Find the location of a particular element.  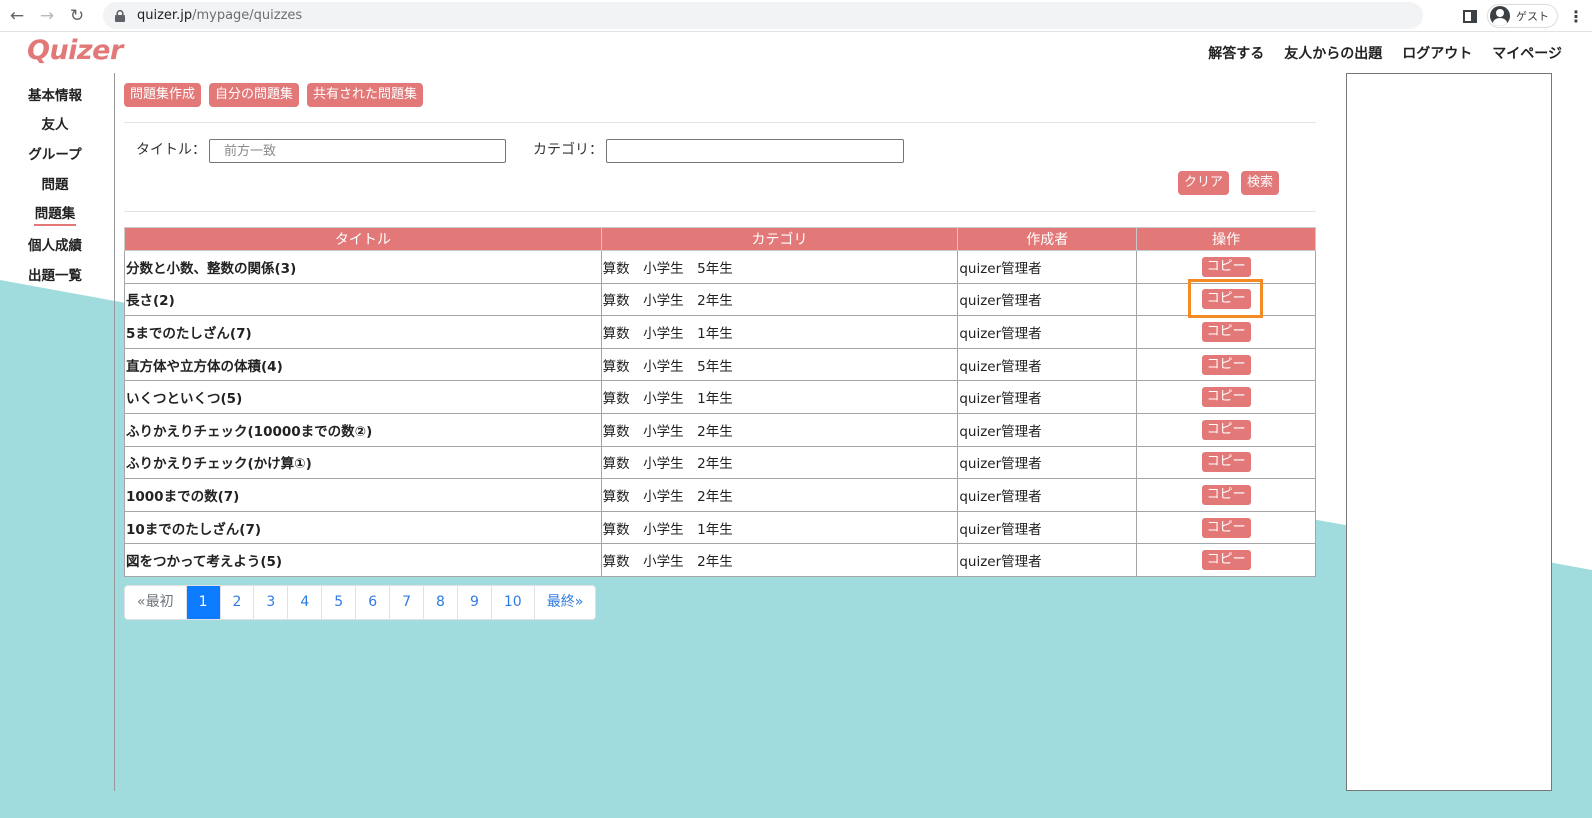

column-header-actions: 操作 is located at coordinates (1226, 239).